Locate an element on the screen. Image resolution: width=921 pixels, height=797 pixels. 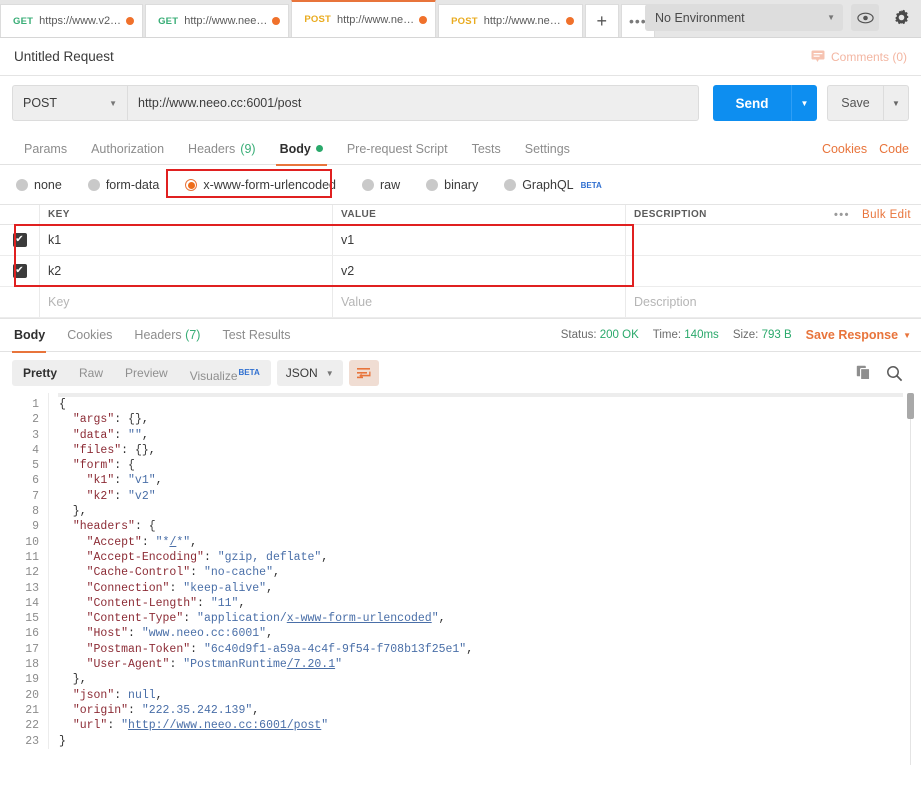
body-type-label: GraphQL is located at coordinates (548, 185).